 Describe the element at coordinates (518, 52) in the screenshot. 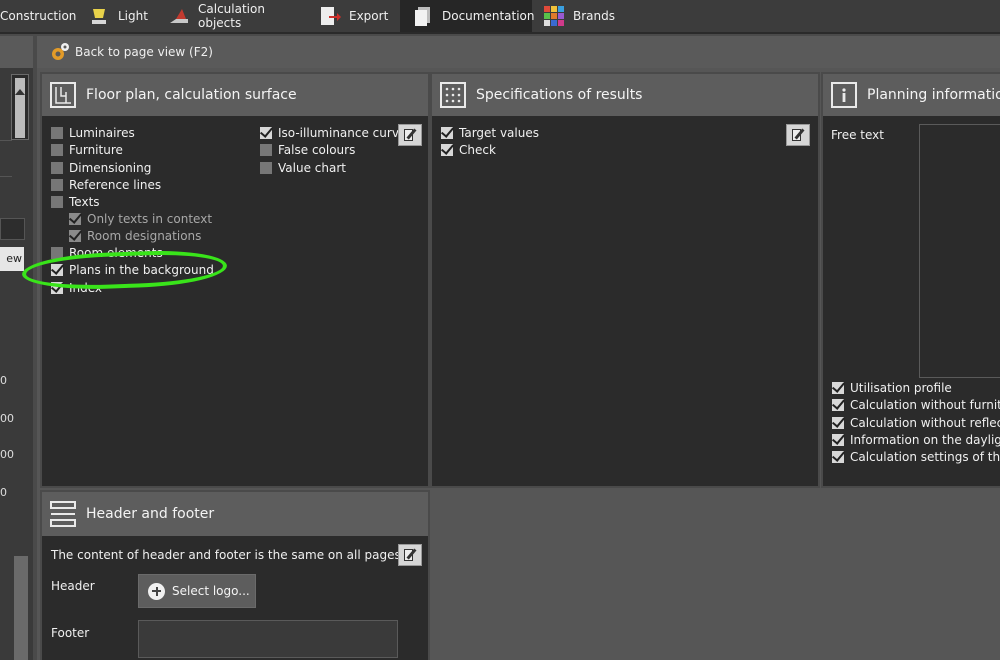

I see `back-to-page-view-button: Back to page view (F2)` at that location.